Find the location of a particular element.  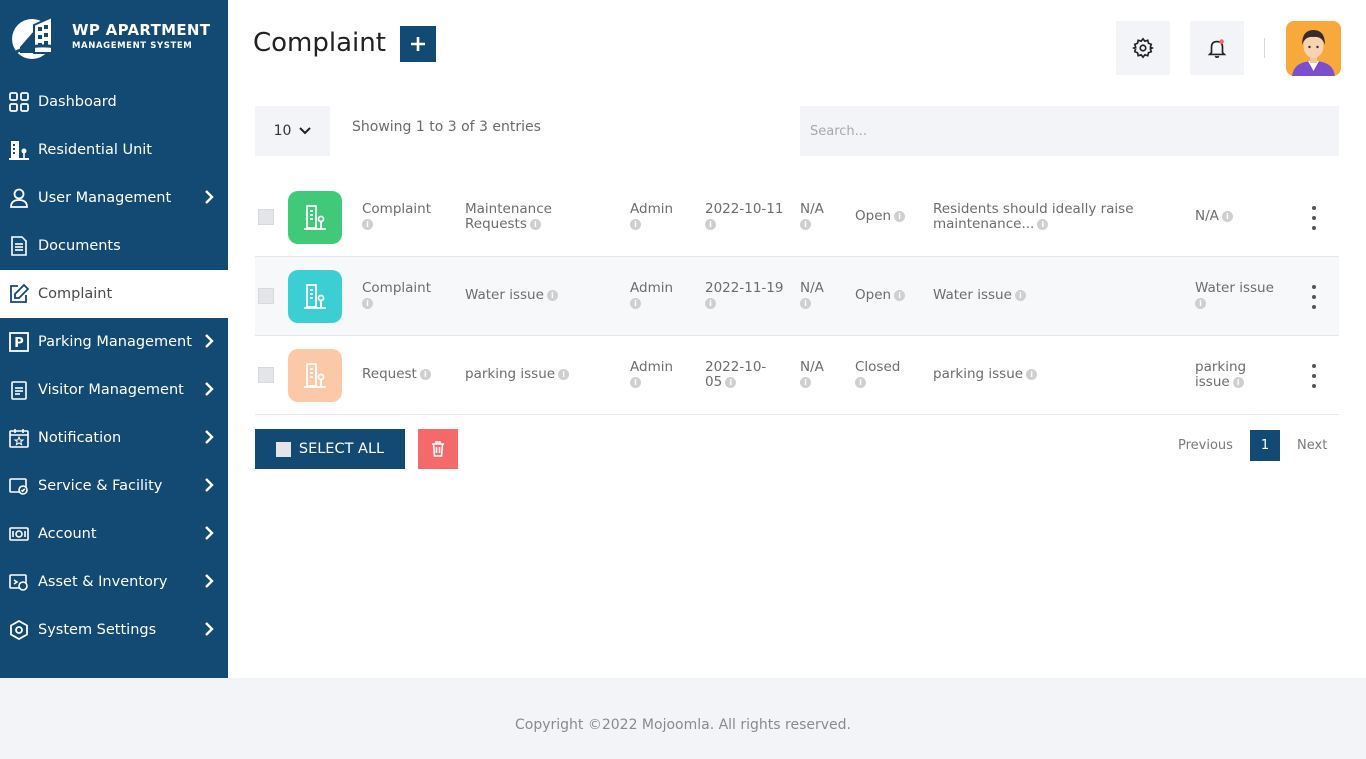

sidebar-item-dashboard: Dashboard is located at coordinates (114, 102).